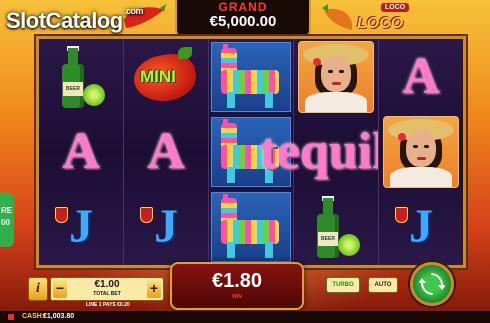 This screenshot has width=490, height=323. What do you see at coordinates (158, 76) in the screenshot?
I see `mini-jackpot-text: MINI` at bounding box center [158, 76].